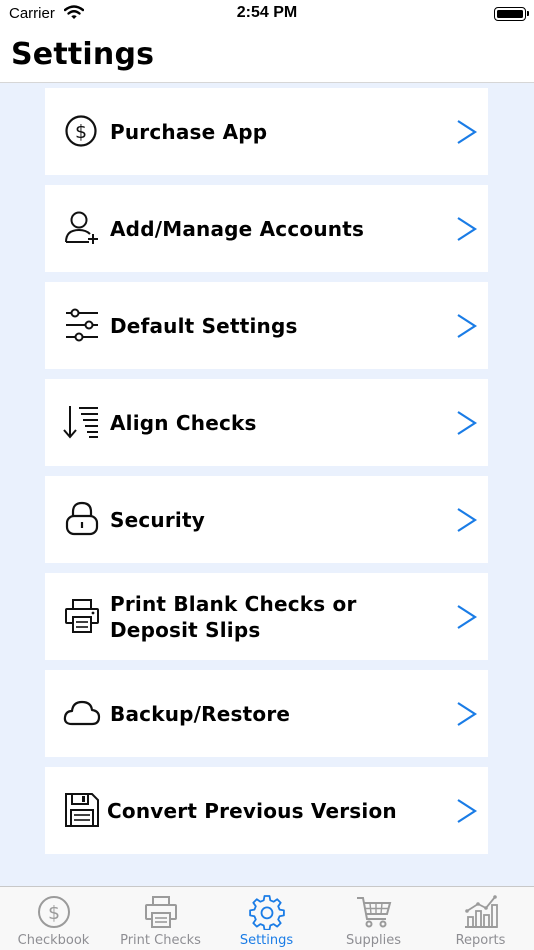 Image resolution: width=534 pixels, height=950 pixels. I want to click on tab-label: Print Checks, so click(160, 940).